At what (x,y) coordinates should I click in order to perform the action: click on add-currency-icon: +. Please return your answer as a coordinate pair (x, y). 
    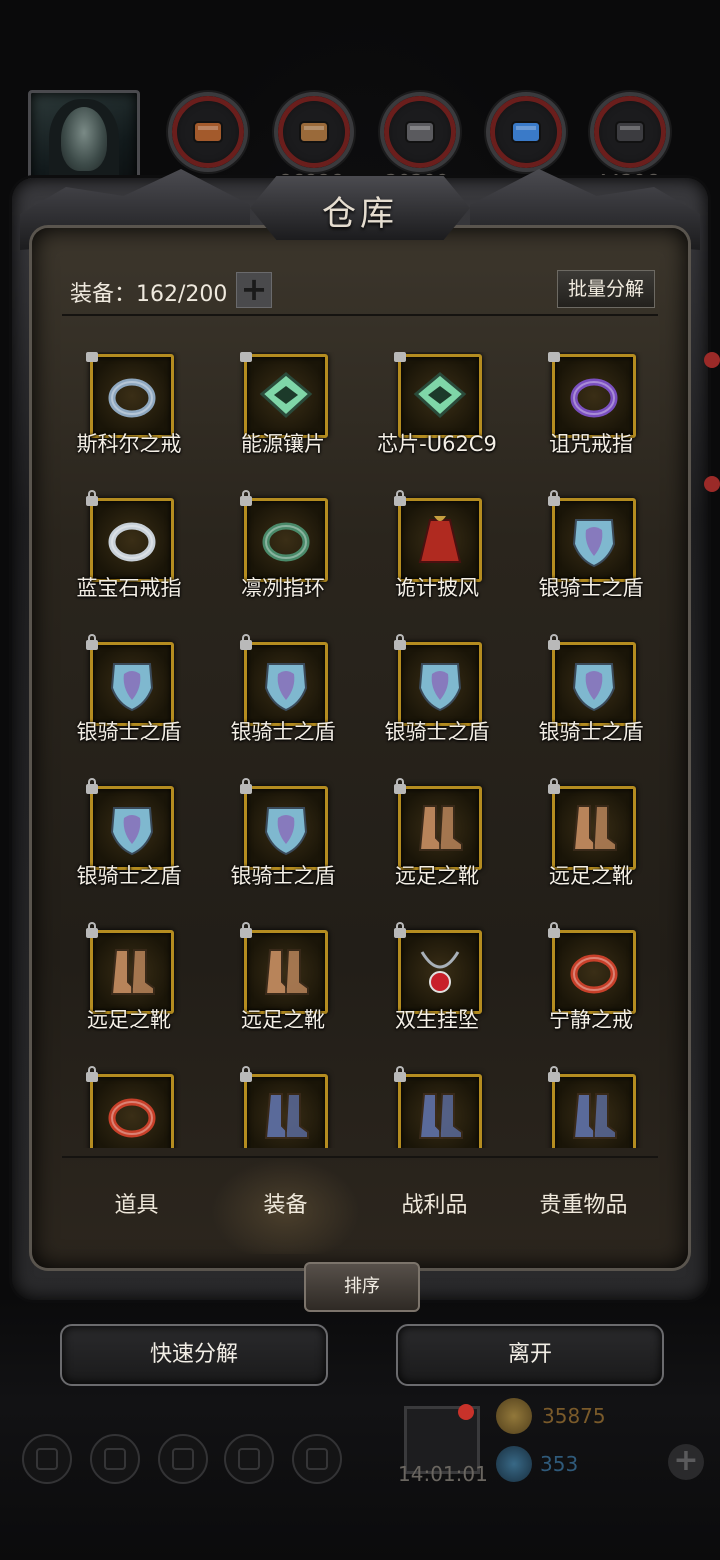
    Looking at the image, I should click on (686, 1462).